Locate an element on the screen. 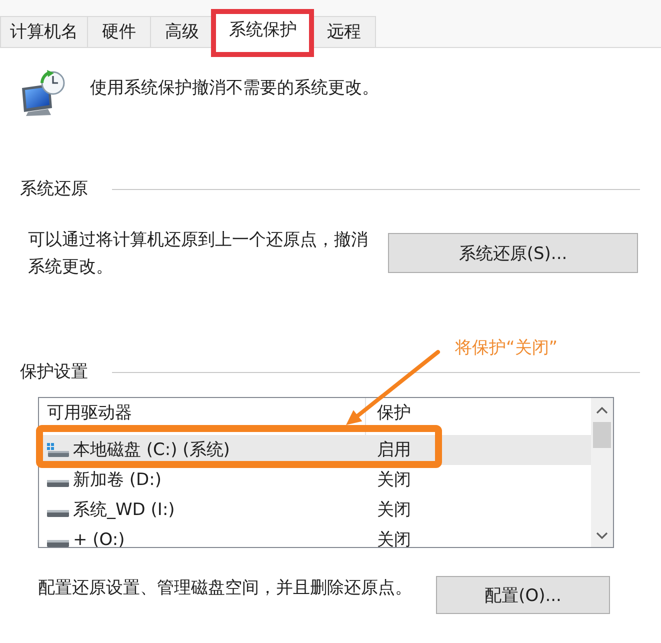 The width and height of the screenshot is (661, 643). section-heading: 保护设置 is located at coordinates (54, 372).